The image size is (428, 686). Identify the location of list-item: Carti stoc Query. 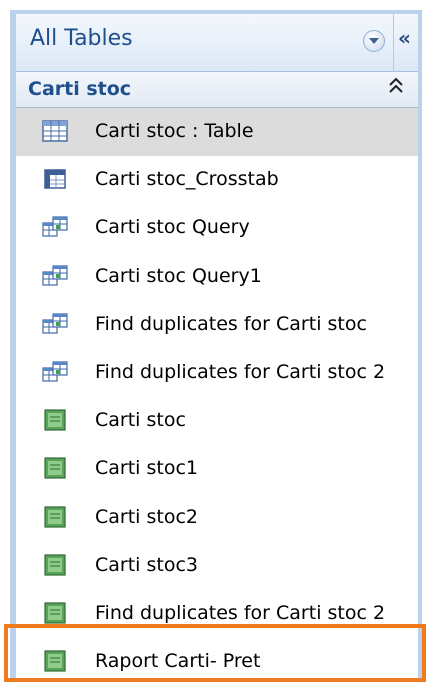
(217, 228).